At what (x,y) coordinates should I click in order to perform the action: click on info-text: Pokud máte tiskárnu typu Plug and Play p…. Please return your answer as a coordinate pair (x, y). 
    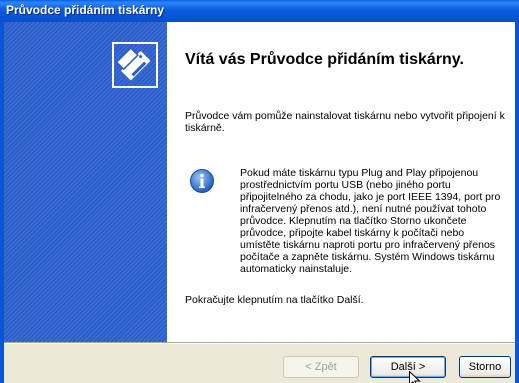
    Looking at the image, I should click on (370, 221).